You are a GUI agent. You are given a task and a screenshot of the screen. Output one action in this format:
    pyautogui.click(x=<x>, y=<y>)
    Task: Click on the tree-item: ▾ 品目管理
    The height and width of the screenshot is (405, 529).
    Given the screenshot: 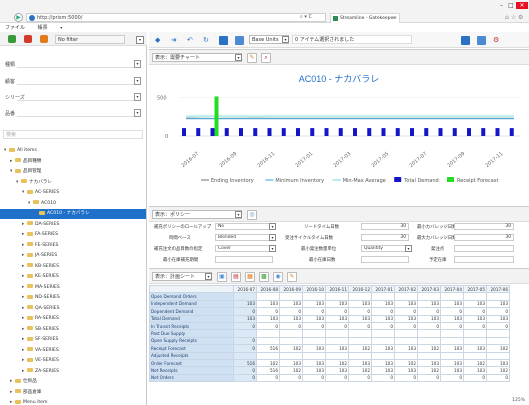 What is the action you would take?
    pyautogui.click(x=73, y=172)
    